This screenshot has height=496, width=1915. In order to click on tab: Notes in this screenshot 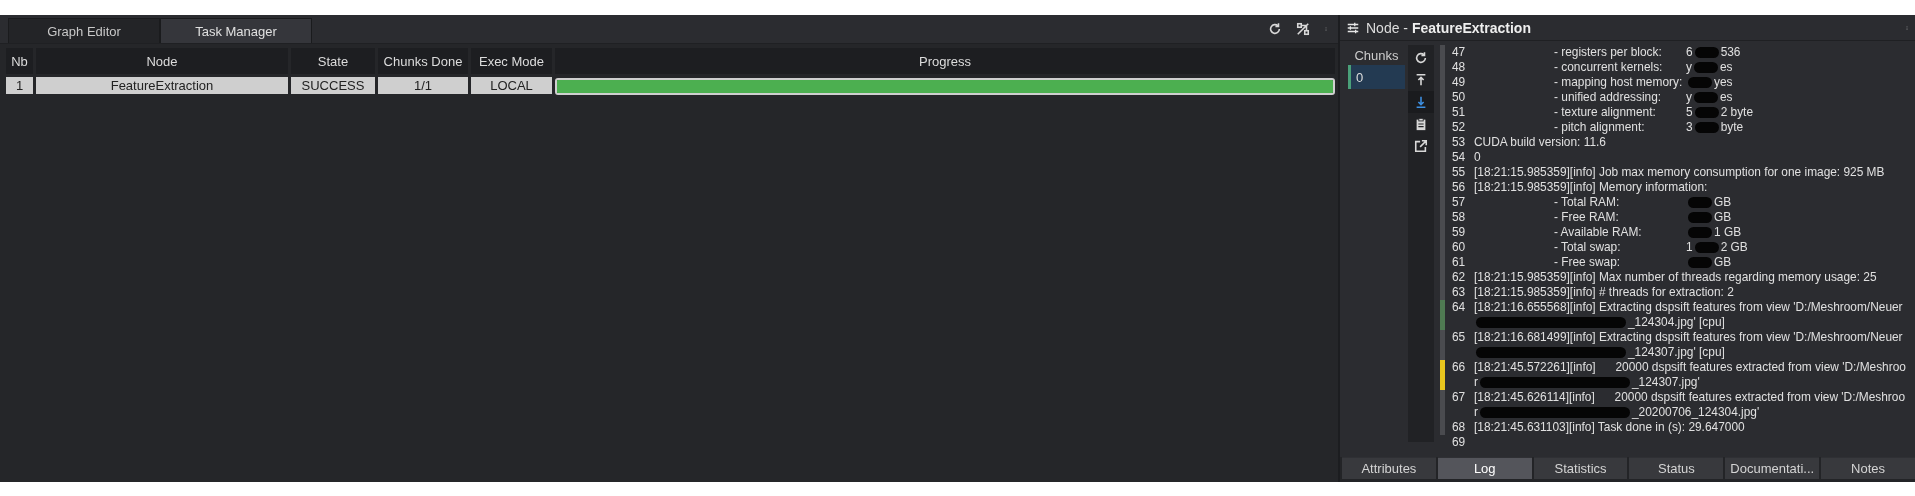, I will do `click(1868, 468)`.